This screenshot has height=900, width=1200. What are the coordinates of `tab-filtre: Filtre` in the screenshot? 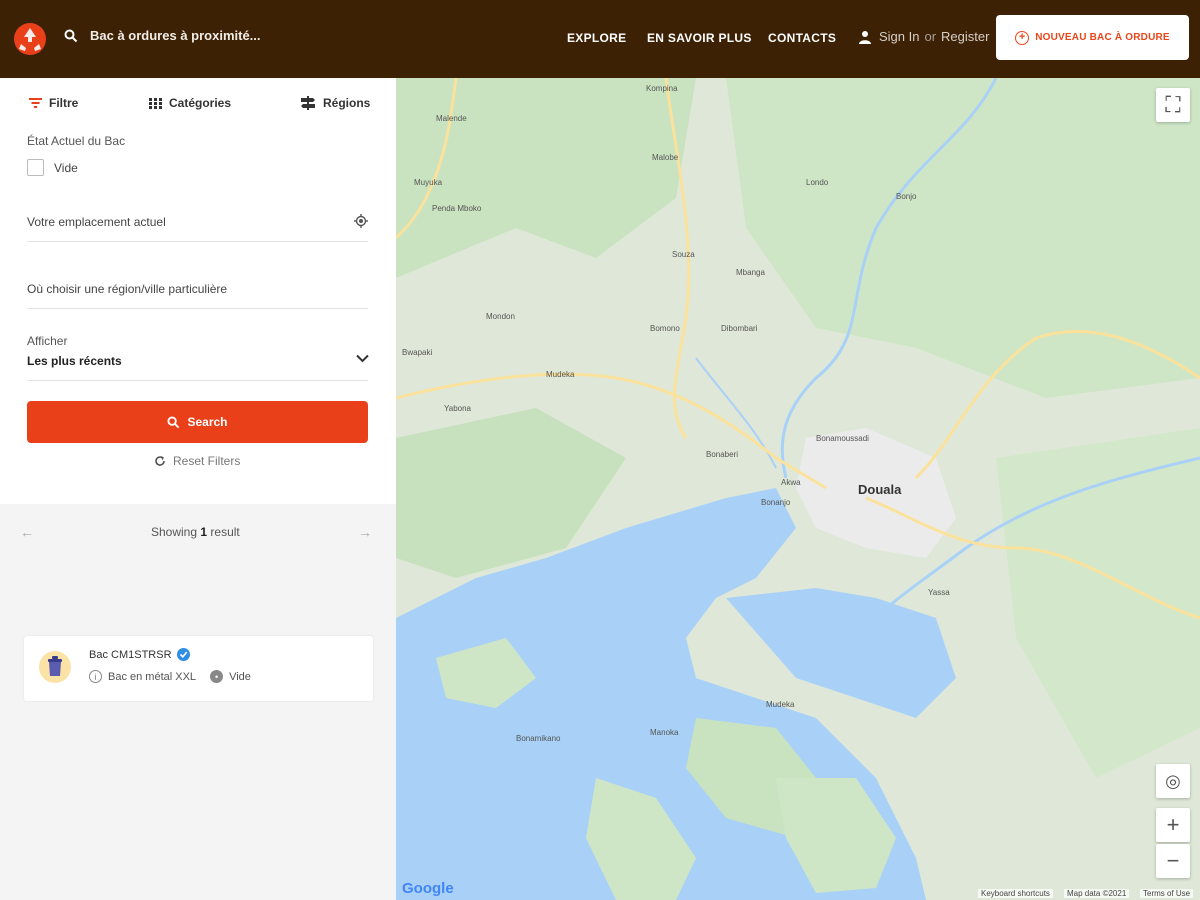 It's located at (53, 103).